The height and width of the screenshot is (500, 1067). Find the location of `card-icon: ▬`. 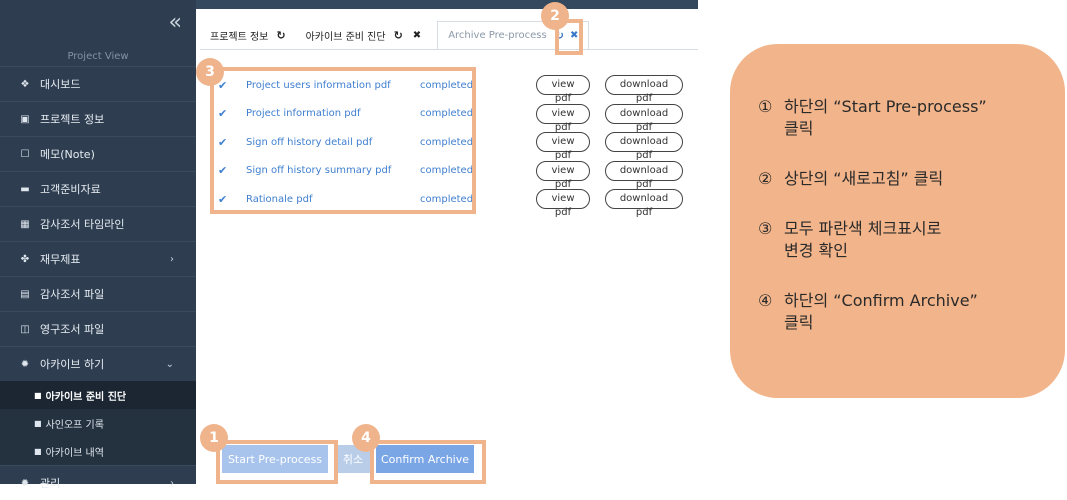

card-icon: ▬ is located at coordinates (25, 189).